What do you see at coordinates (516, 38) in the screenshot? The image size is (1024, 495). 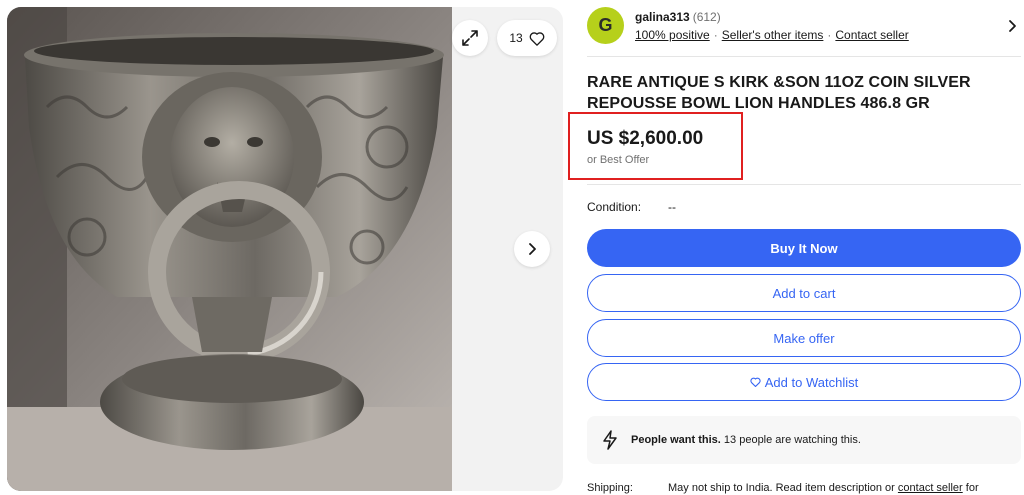 I see `watch-count: 13` at bounding box center [516, 38].